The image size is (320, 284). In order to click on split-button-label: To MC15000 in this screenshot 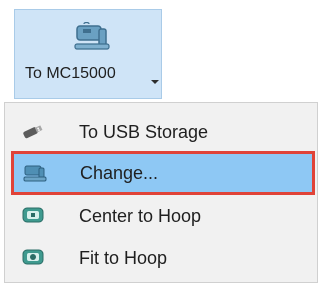, I will do `click(70, 73)`.